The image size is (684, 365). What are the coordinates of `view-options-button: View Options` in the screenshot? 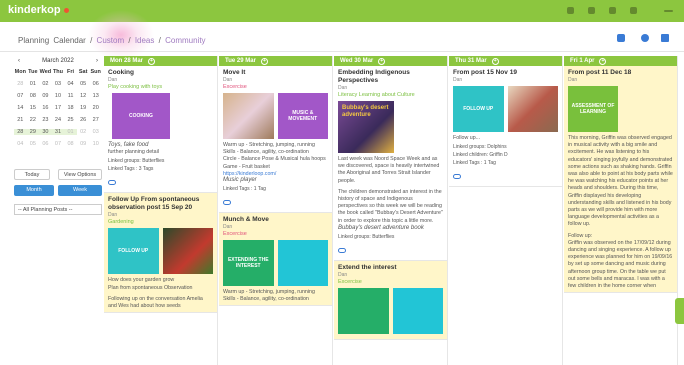 It's located at (80, 174).